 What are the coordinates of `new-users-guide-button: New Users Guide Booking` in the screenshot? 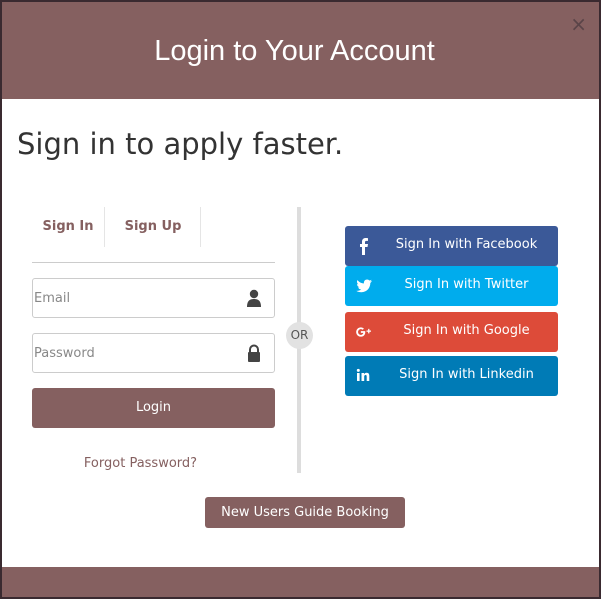 It's located at (305, 512).